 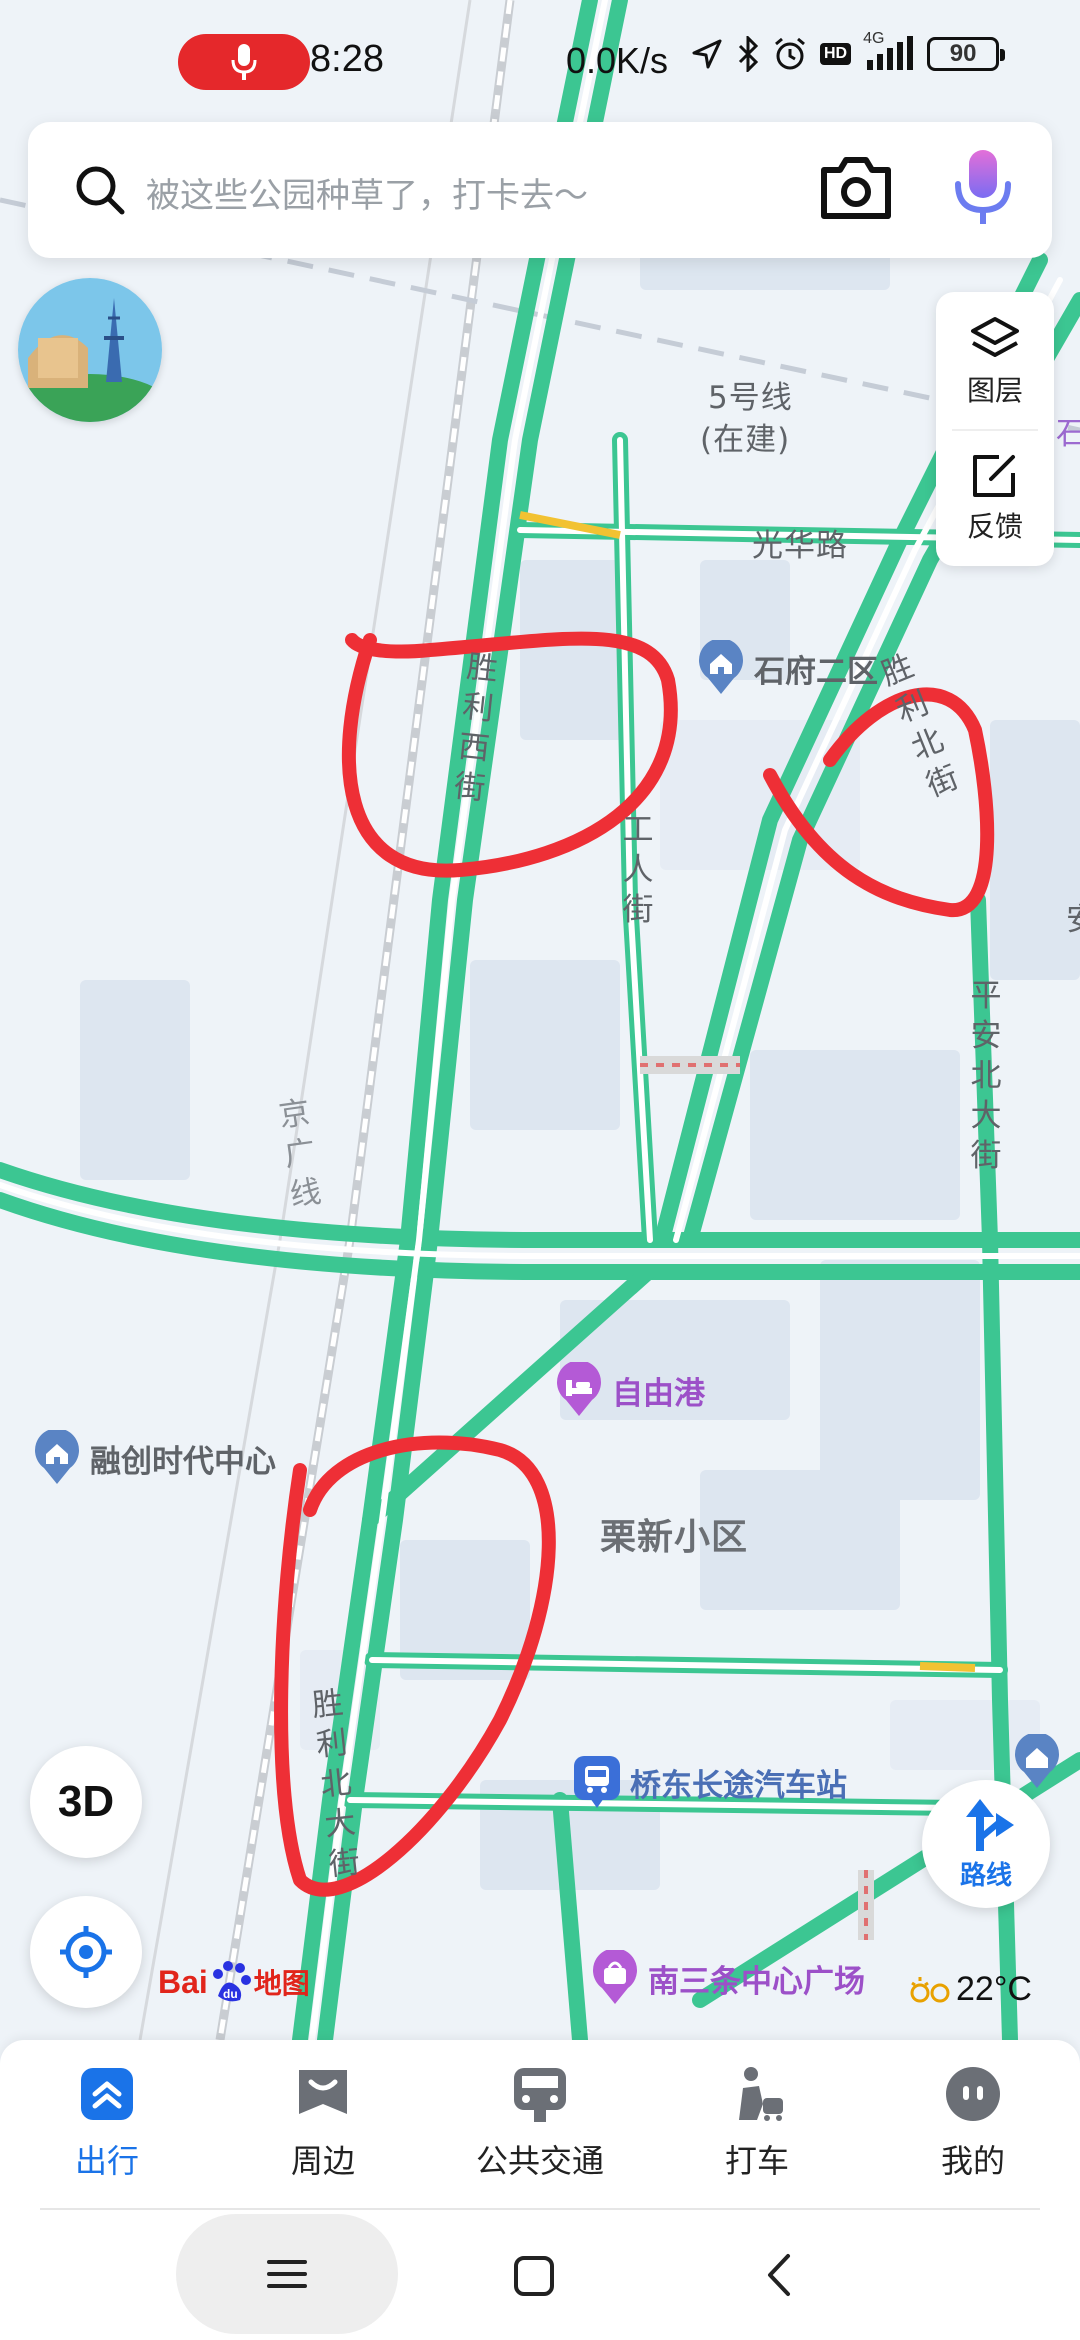 I want to click on divider, so click(x=995, y=430).